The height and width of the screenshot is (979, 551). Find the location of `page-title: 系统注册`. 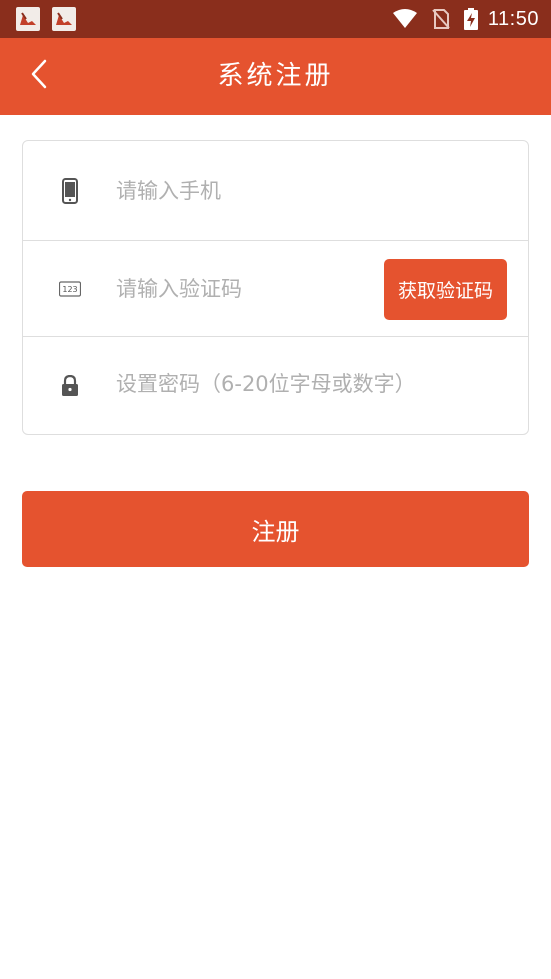

page-title: 系统注册 is located at coordinates (275, 76).